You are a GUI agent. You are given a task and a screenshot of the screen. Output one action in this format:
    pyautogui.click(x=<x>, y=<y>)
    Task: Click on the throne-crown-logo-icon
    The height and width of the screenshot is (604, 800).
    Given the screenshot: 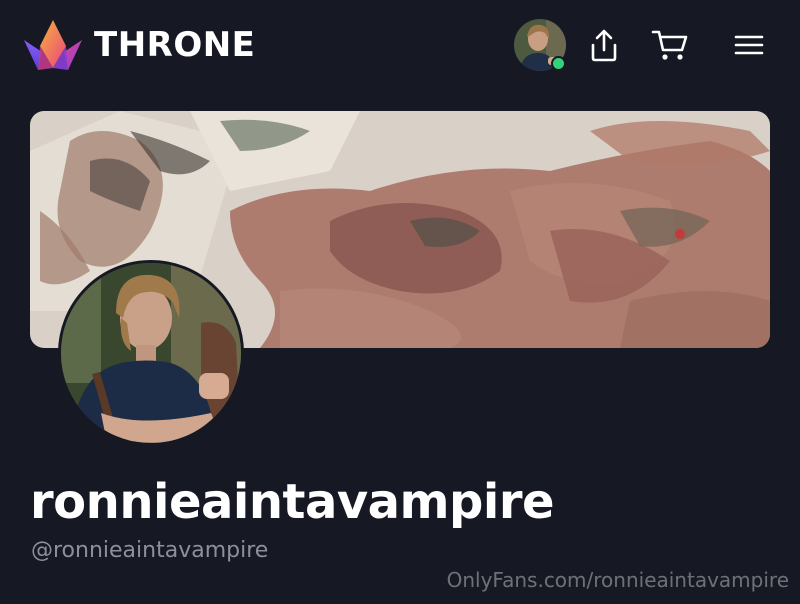 What is the action you would take?
    pyautogui.click(x=53, y=45)
    